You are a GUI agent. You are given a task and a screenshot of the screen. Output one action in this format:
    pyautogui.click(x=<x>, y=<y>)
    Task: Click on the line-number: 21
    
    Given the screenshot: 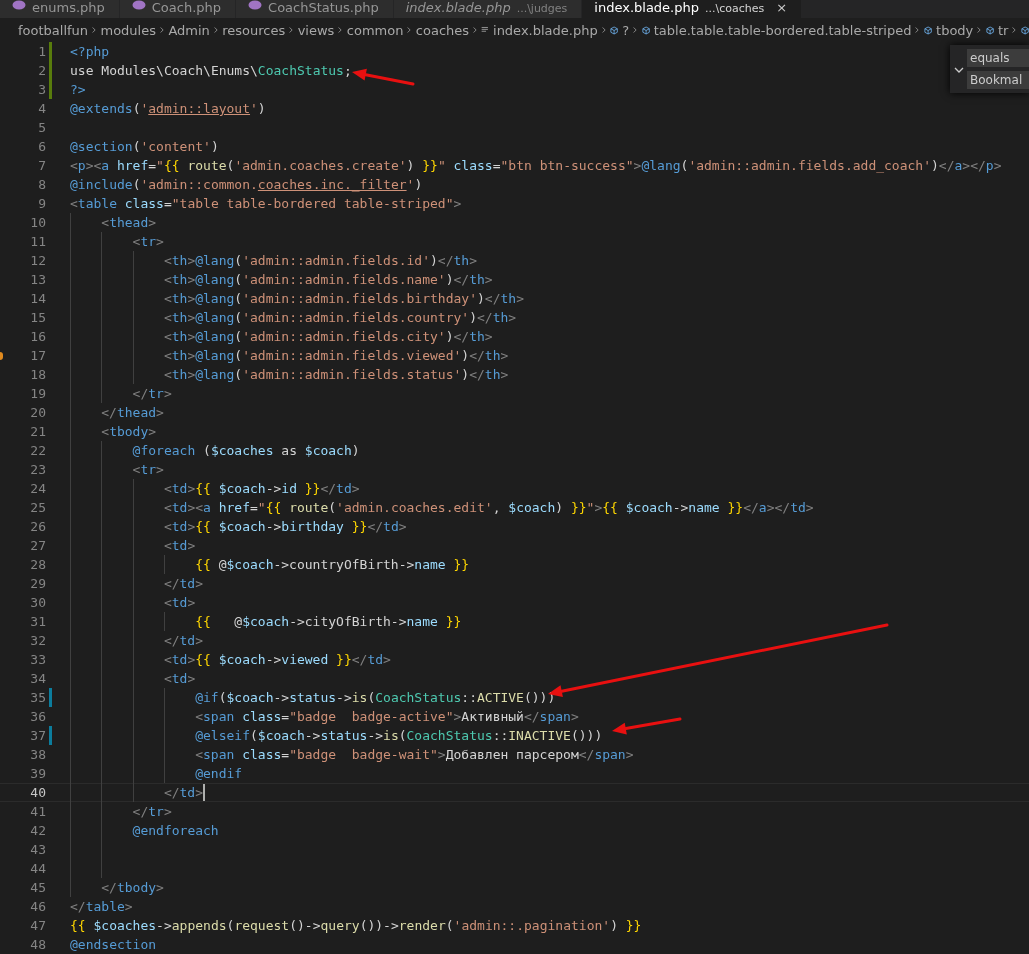 What is the action you would take?
    pyautogui.click(x=37, y=431)
    